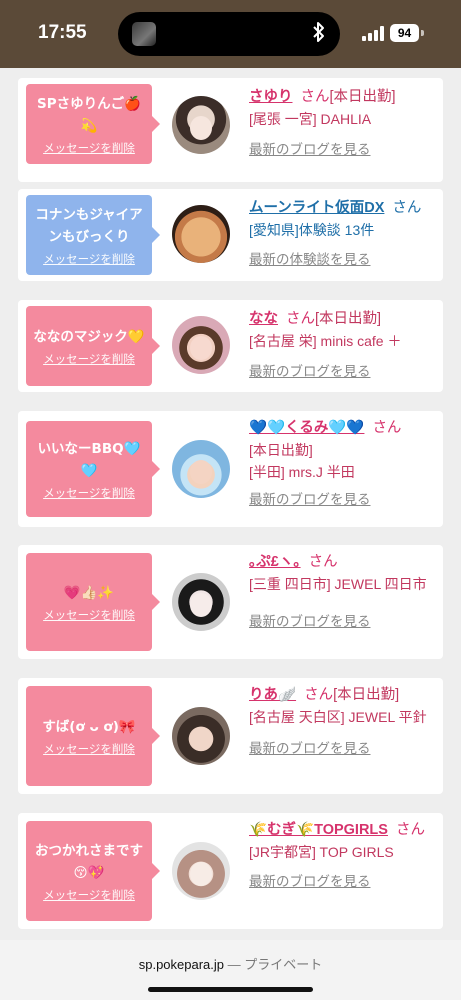 Image resolution: width=461 pixels, height=1000 pixels. Describe the element at coordinates (302, 472) in the screenshot. I see `shop-info: [半田] mrs.J 半田` at that location.